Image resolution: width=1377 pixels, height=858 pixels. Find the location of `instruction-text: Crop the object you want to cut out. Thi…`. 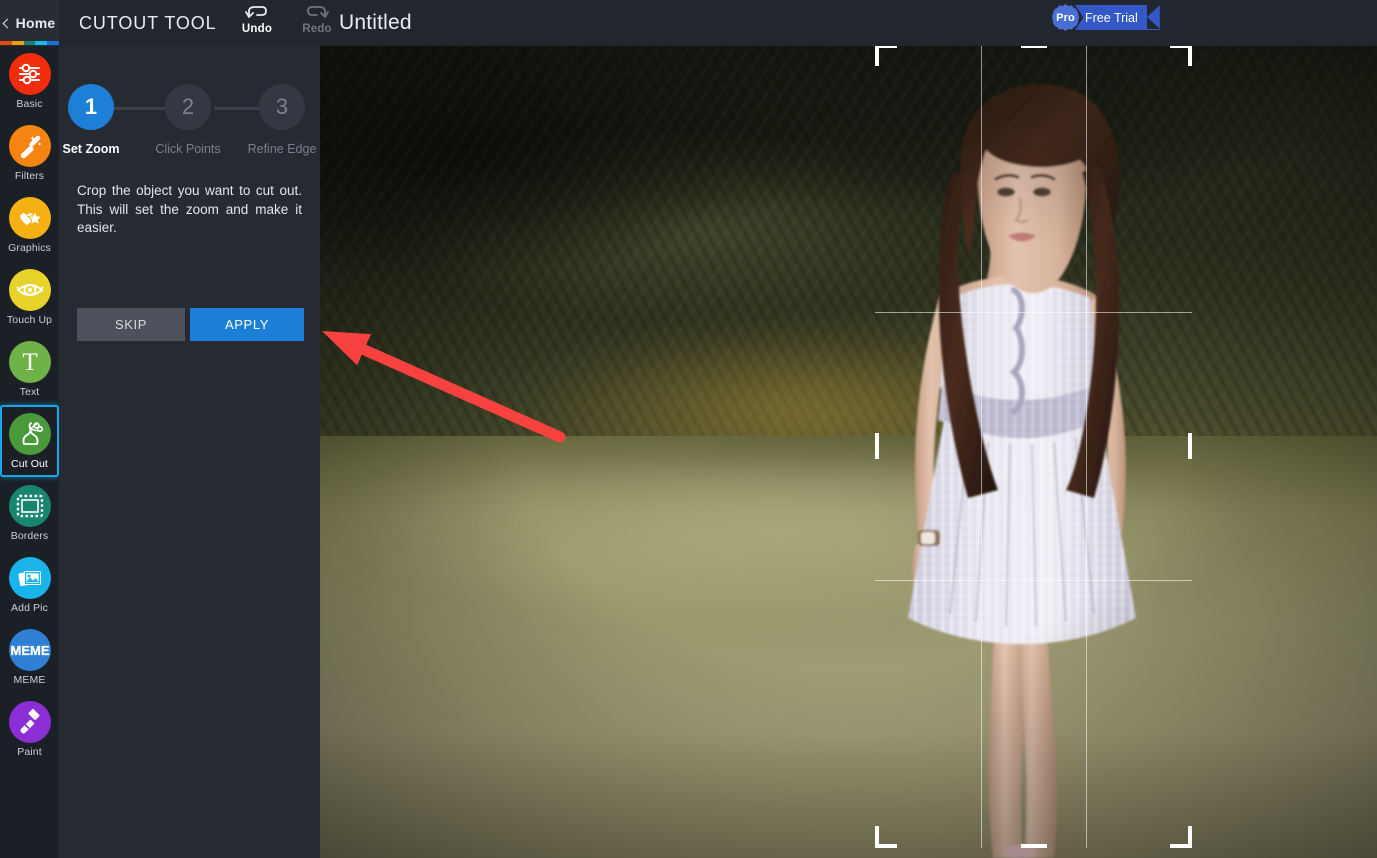

instruction-text: Crop the object you want to cut out. Thi… is located at coordinates (189, 209).